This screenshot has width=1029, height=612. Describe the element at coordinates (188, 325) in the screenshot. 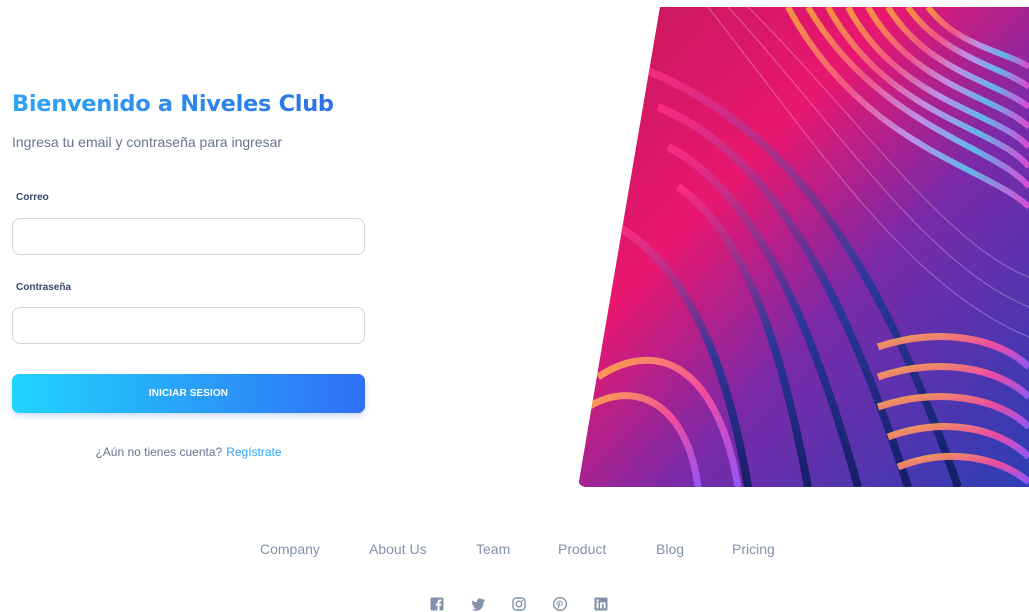

I see `password-field` at that location.